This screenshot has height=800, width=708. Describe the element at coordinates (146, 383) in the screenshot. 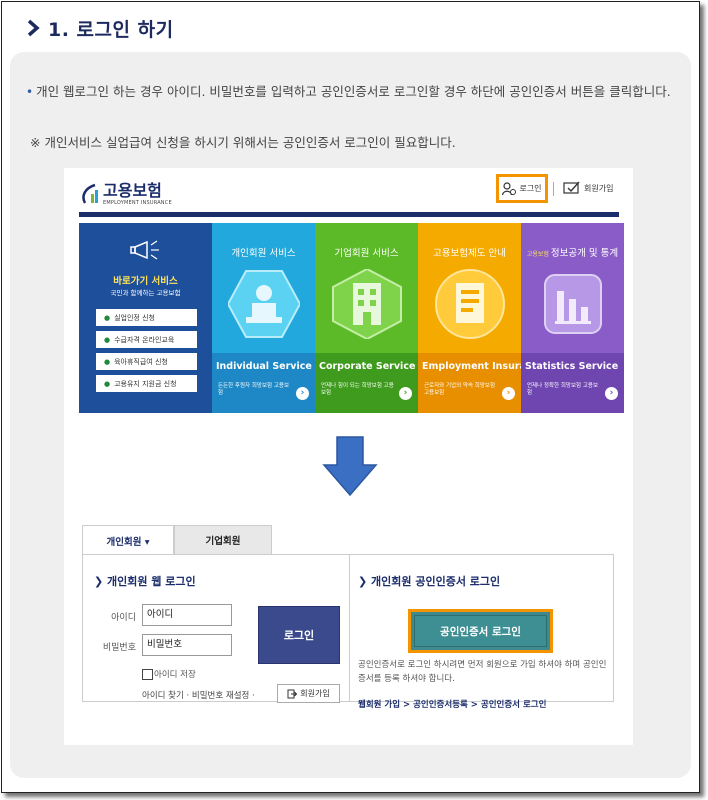

I see `shortcut-item-employment-support: ● 고용유지 지원금 신청` at that location.